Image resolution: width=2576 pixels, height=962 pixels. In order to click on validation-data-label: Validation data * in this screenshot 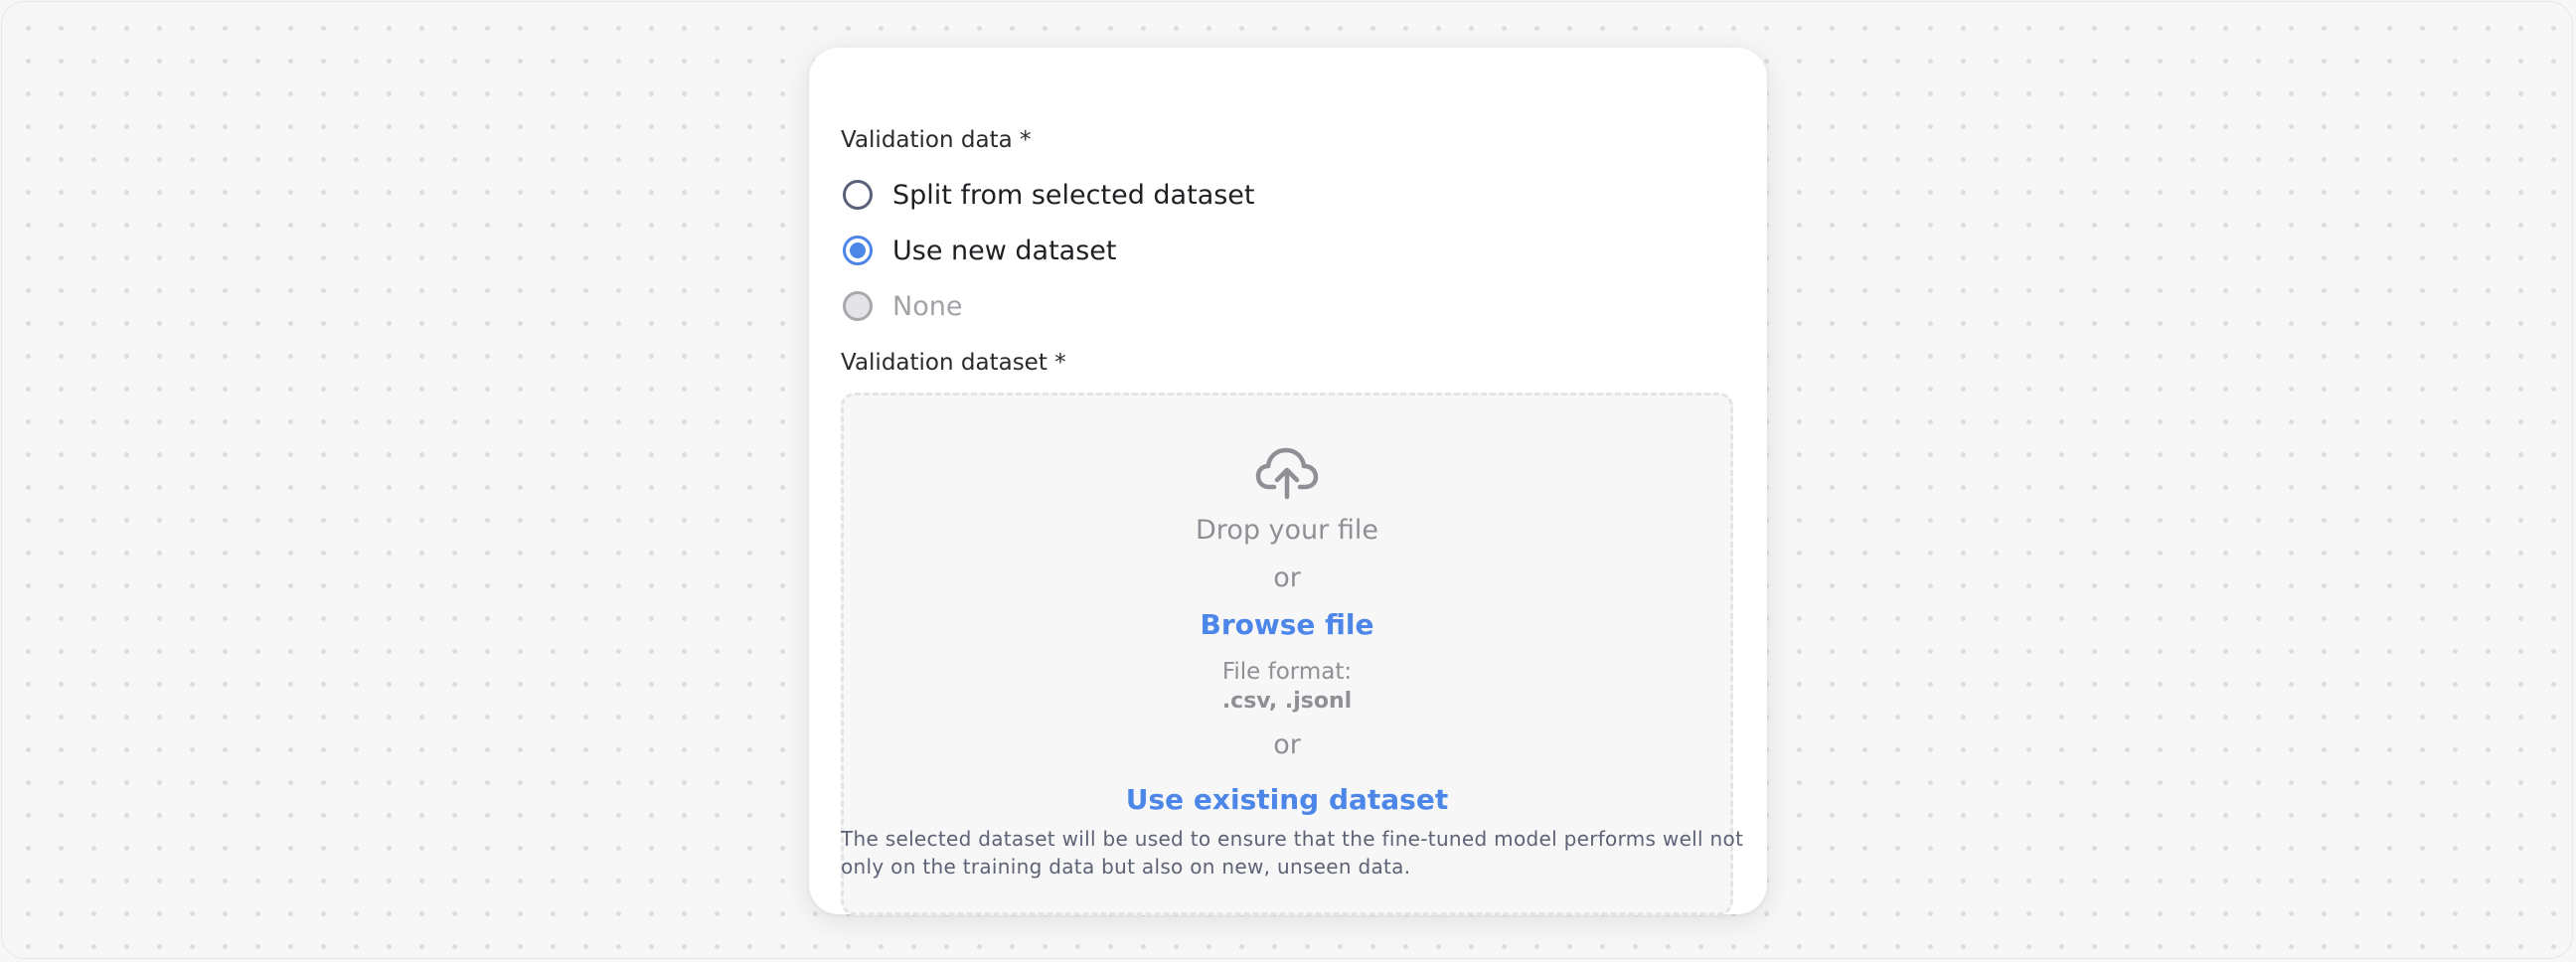, I will do `click(936, 140)`.